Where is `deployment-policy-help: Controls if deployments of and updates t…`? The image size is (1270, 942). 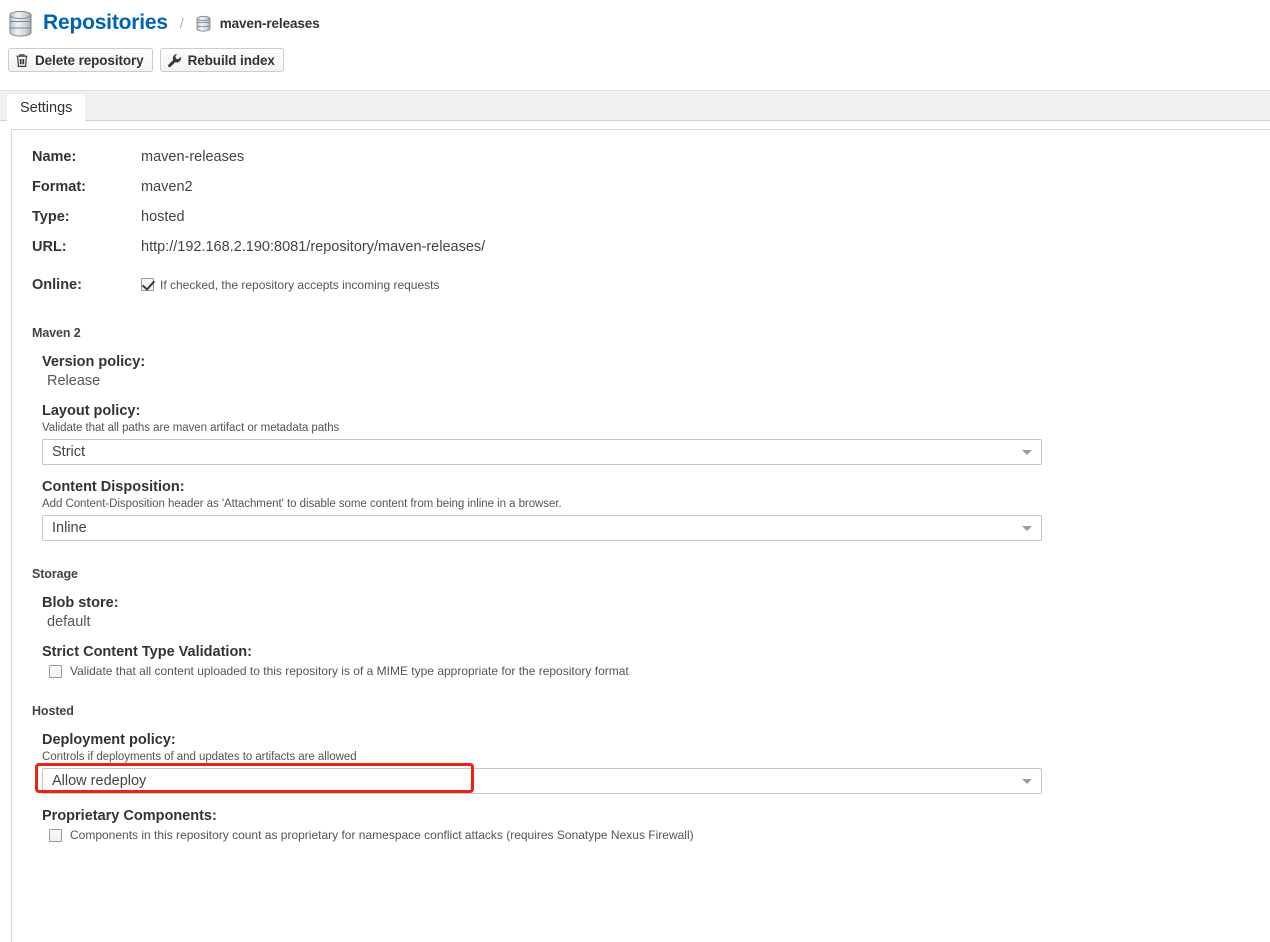
deployment-policy-help: Controls if deployments of and updates t… is located at coordinates (199, 757).